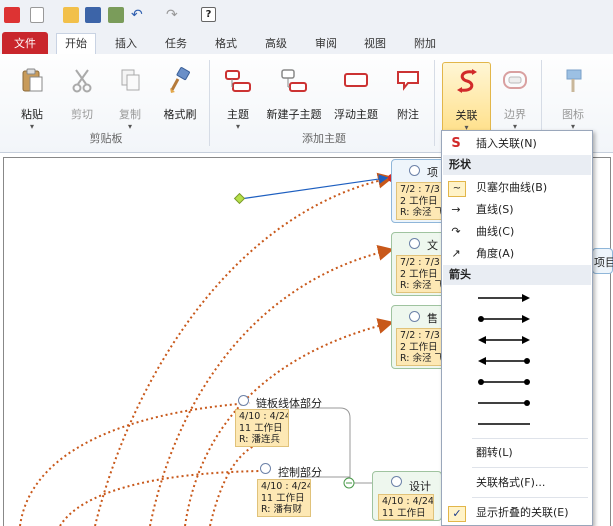 The height and width of the screenshot is (526, 613). What do you see at coordinates (93, 15) in the screenshot?
I see `save-icon` at bounding box center [93, 15].